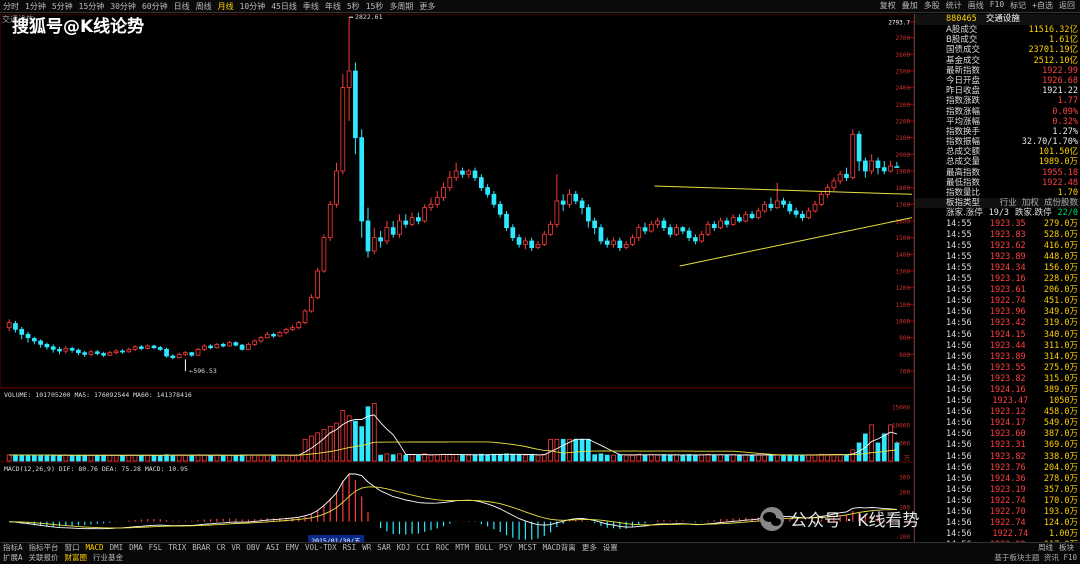  What do you see at coordinates (997, 346) in the screenshot?
I see `tick-row: 14:56 1923.44 311.0万` at bounding box center [997, 346].